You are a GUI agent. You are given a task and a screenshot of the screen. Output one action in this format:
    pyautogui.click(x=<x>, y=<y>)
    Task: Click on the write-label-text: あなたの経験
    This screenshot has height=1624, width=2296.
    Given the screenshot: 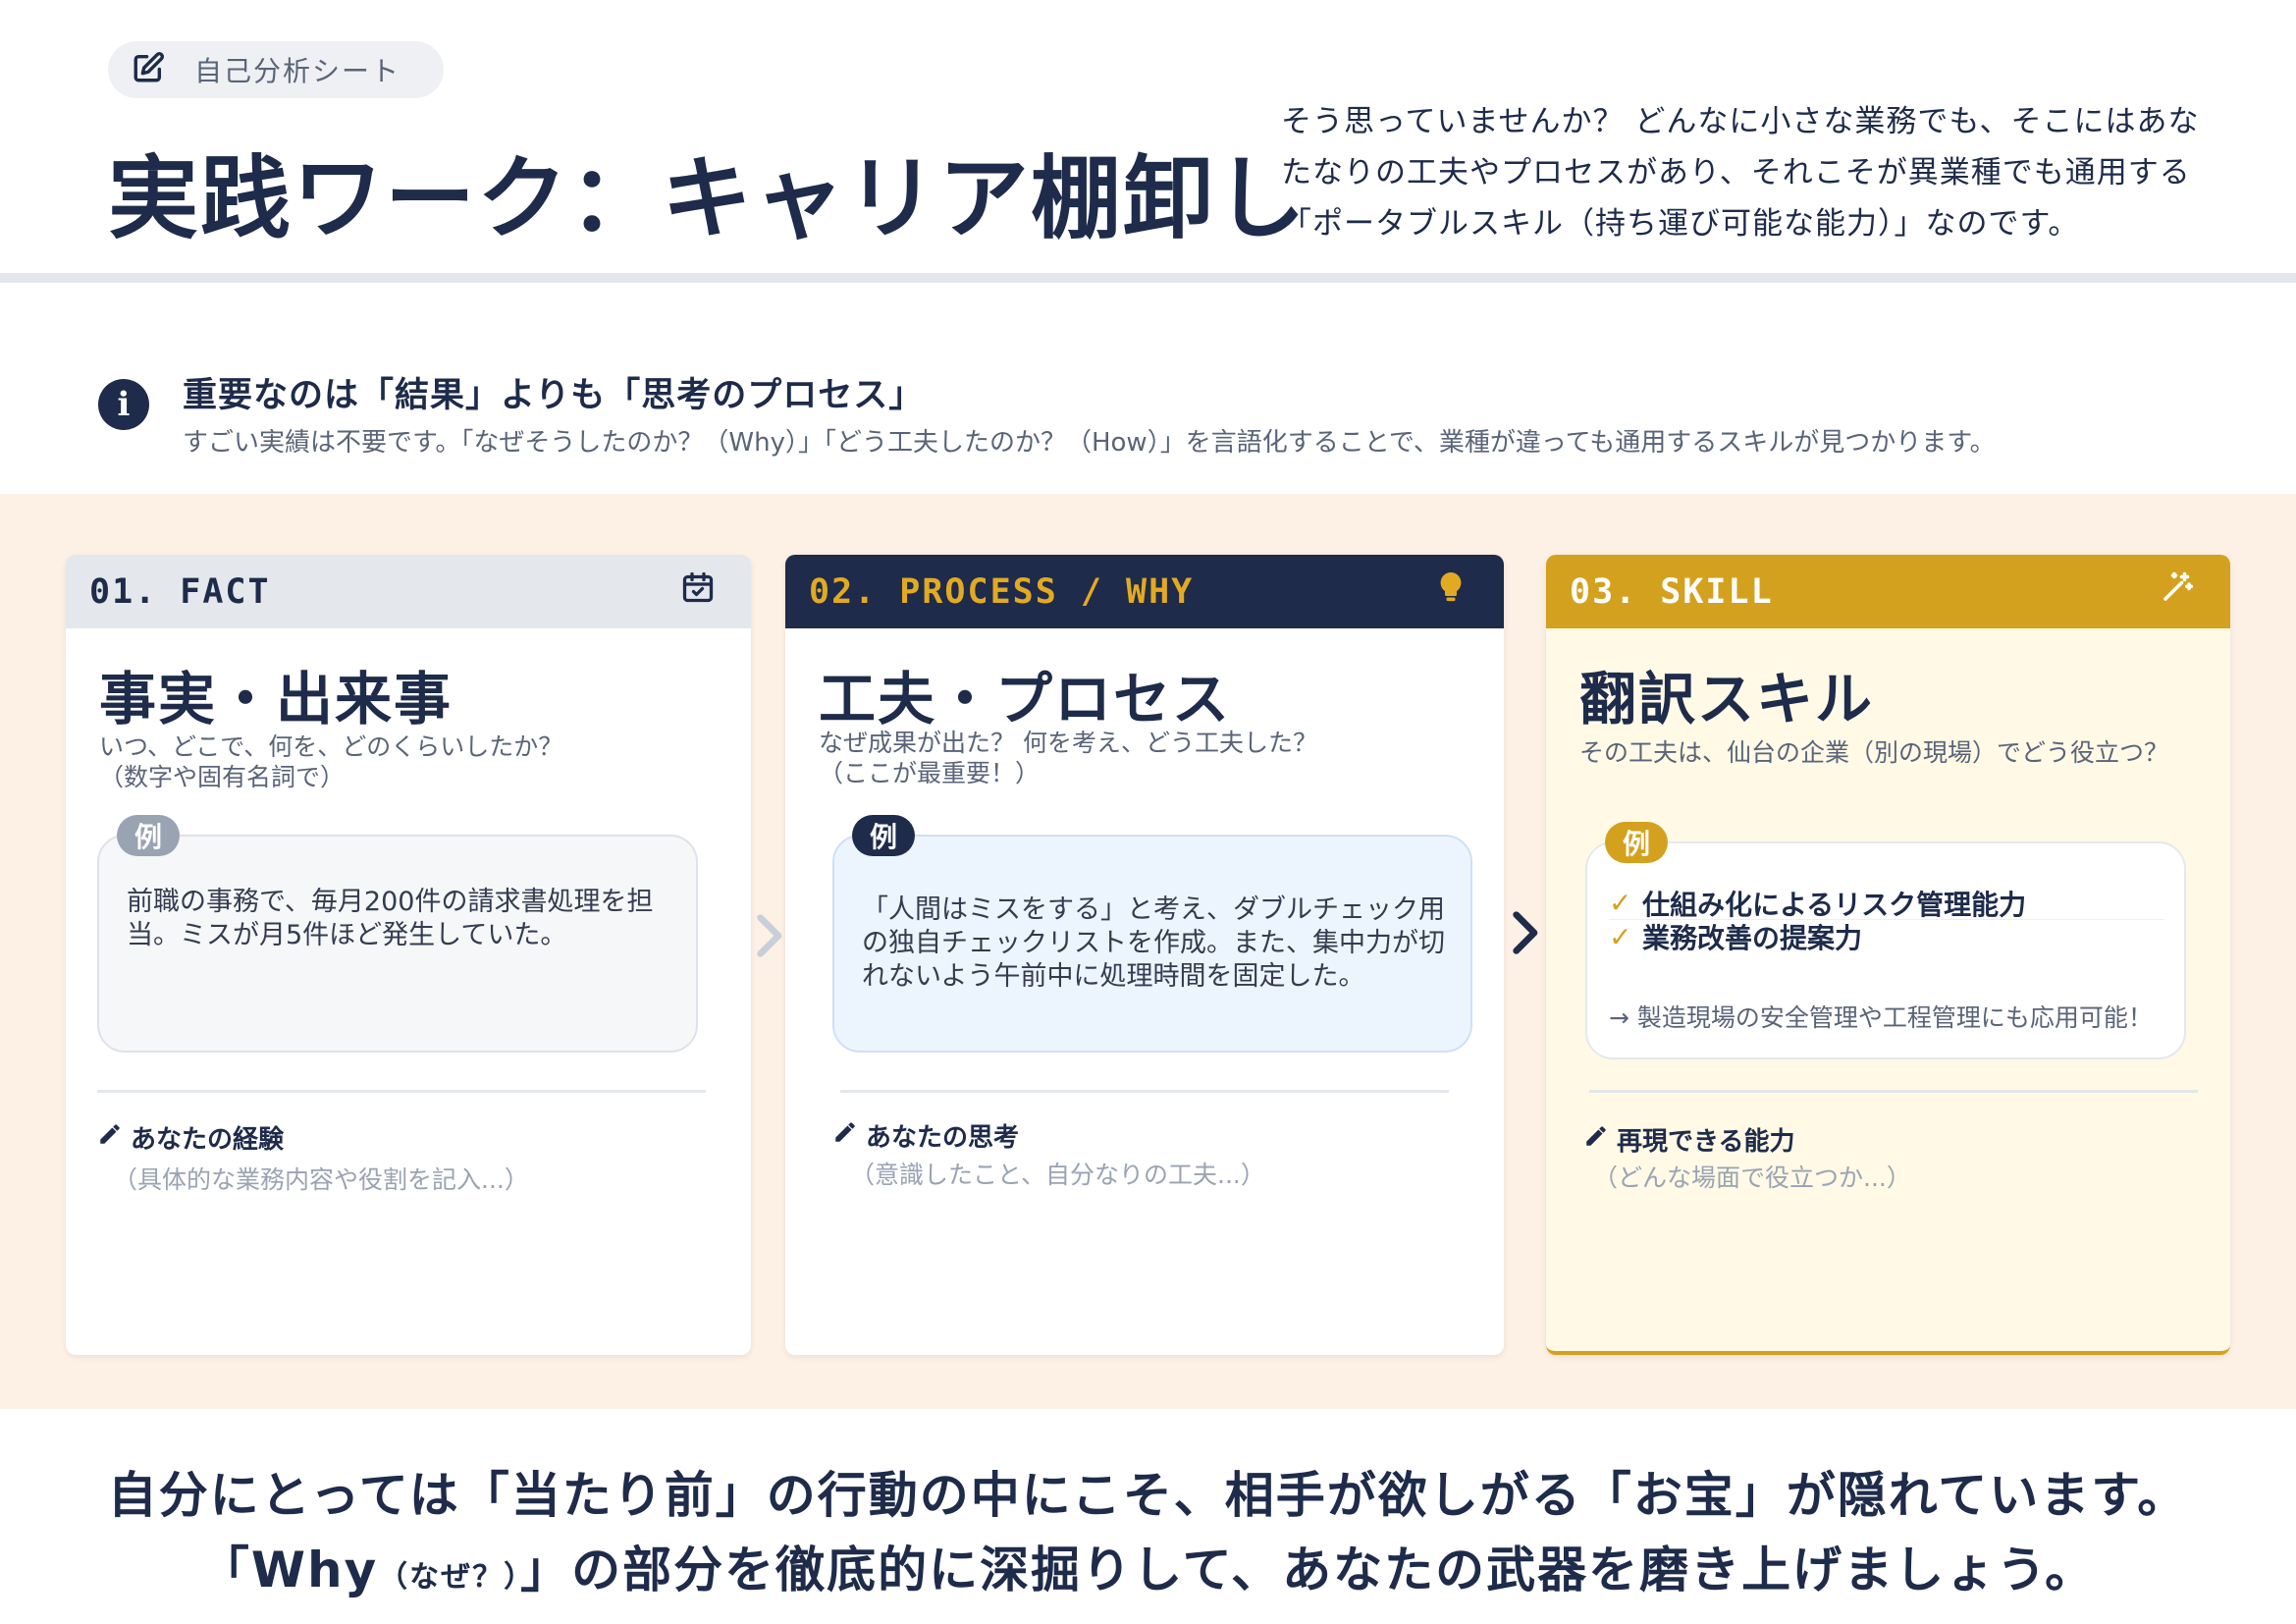 What is the action you would take?
    pyautogui.click(x=208, y=1140)
    